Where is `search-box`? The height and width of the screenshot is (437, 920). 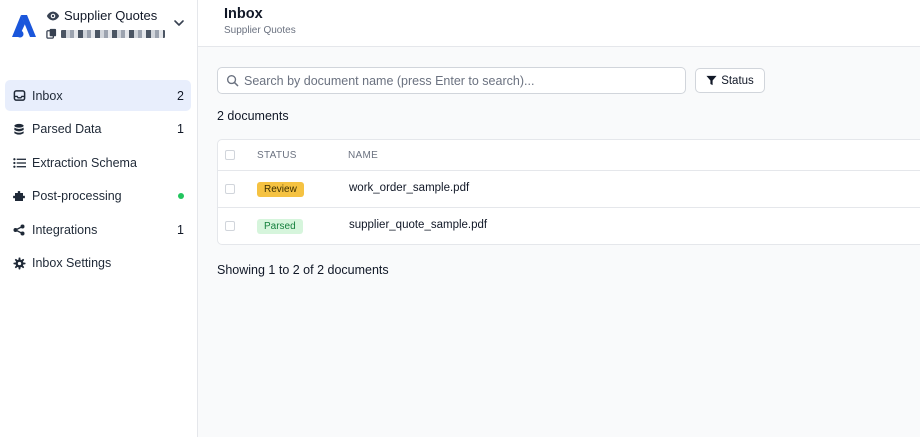
search-box is located at coordinates (451, 80).